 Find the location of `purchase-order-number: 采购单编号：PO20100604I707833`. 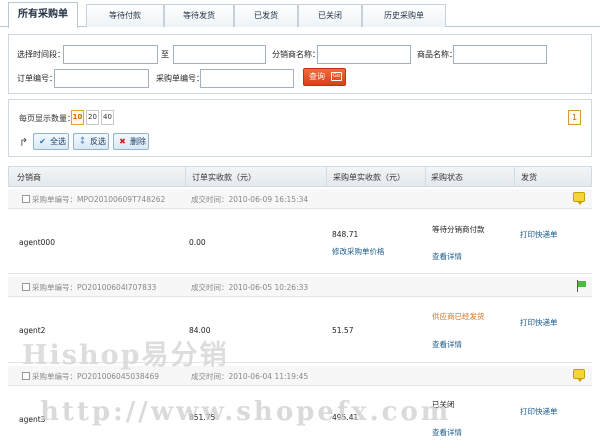

purchase-order-number: 采购单编号：PO20100604I707833 is located at coordinates (94, 287).